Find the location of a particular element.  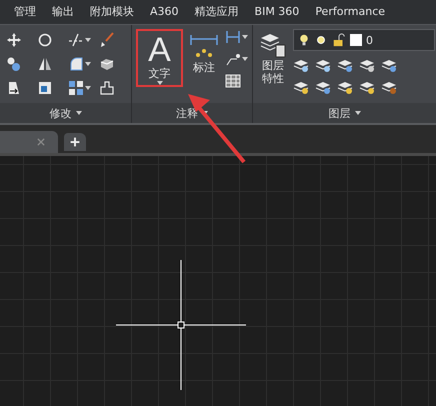

menu-tab: Performance is located at coordinates (350, 12).